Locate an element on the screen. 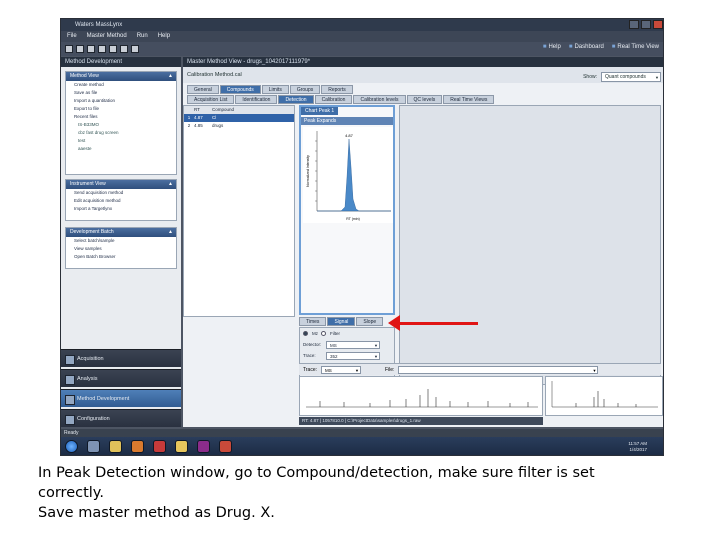 The image size is (720, 540). folder-icon is located at coordinates (115, 446).